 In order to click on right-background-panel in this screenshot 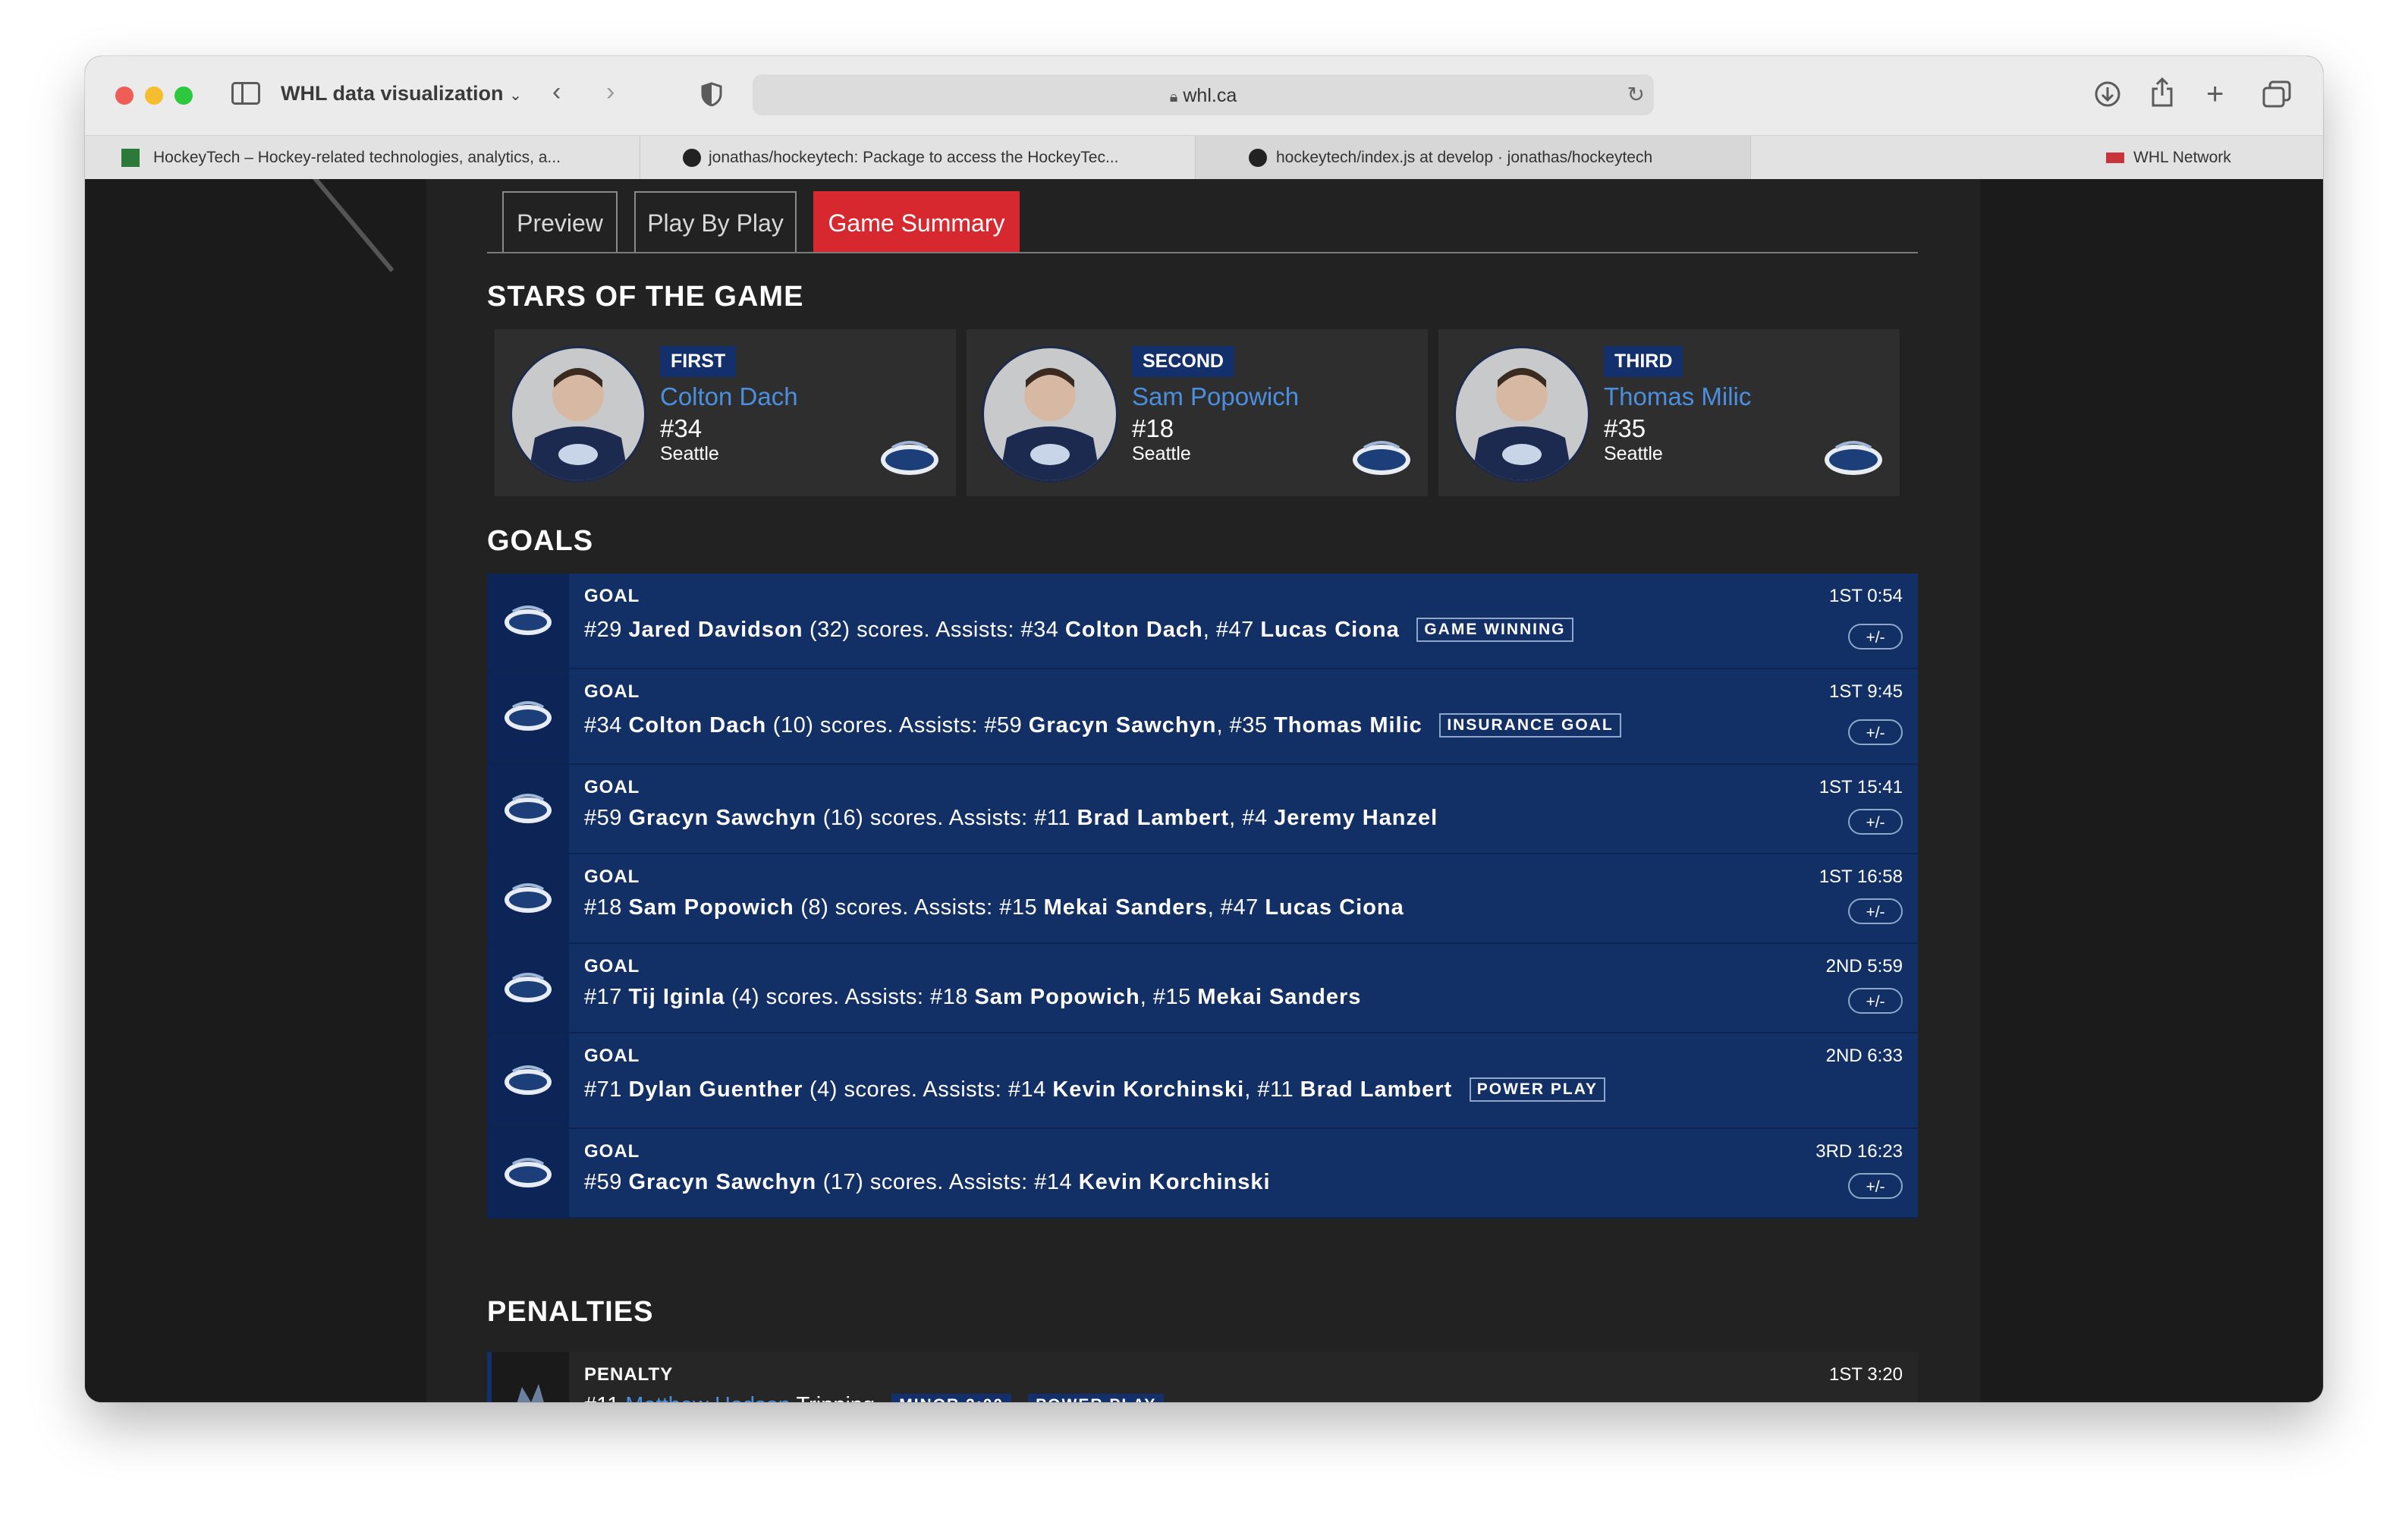, I will do `click(2151, 790)`.